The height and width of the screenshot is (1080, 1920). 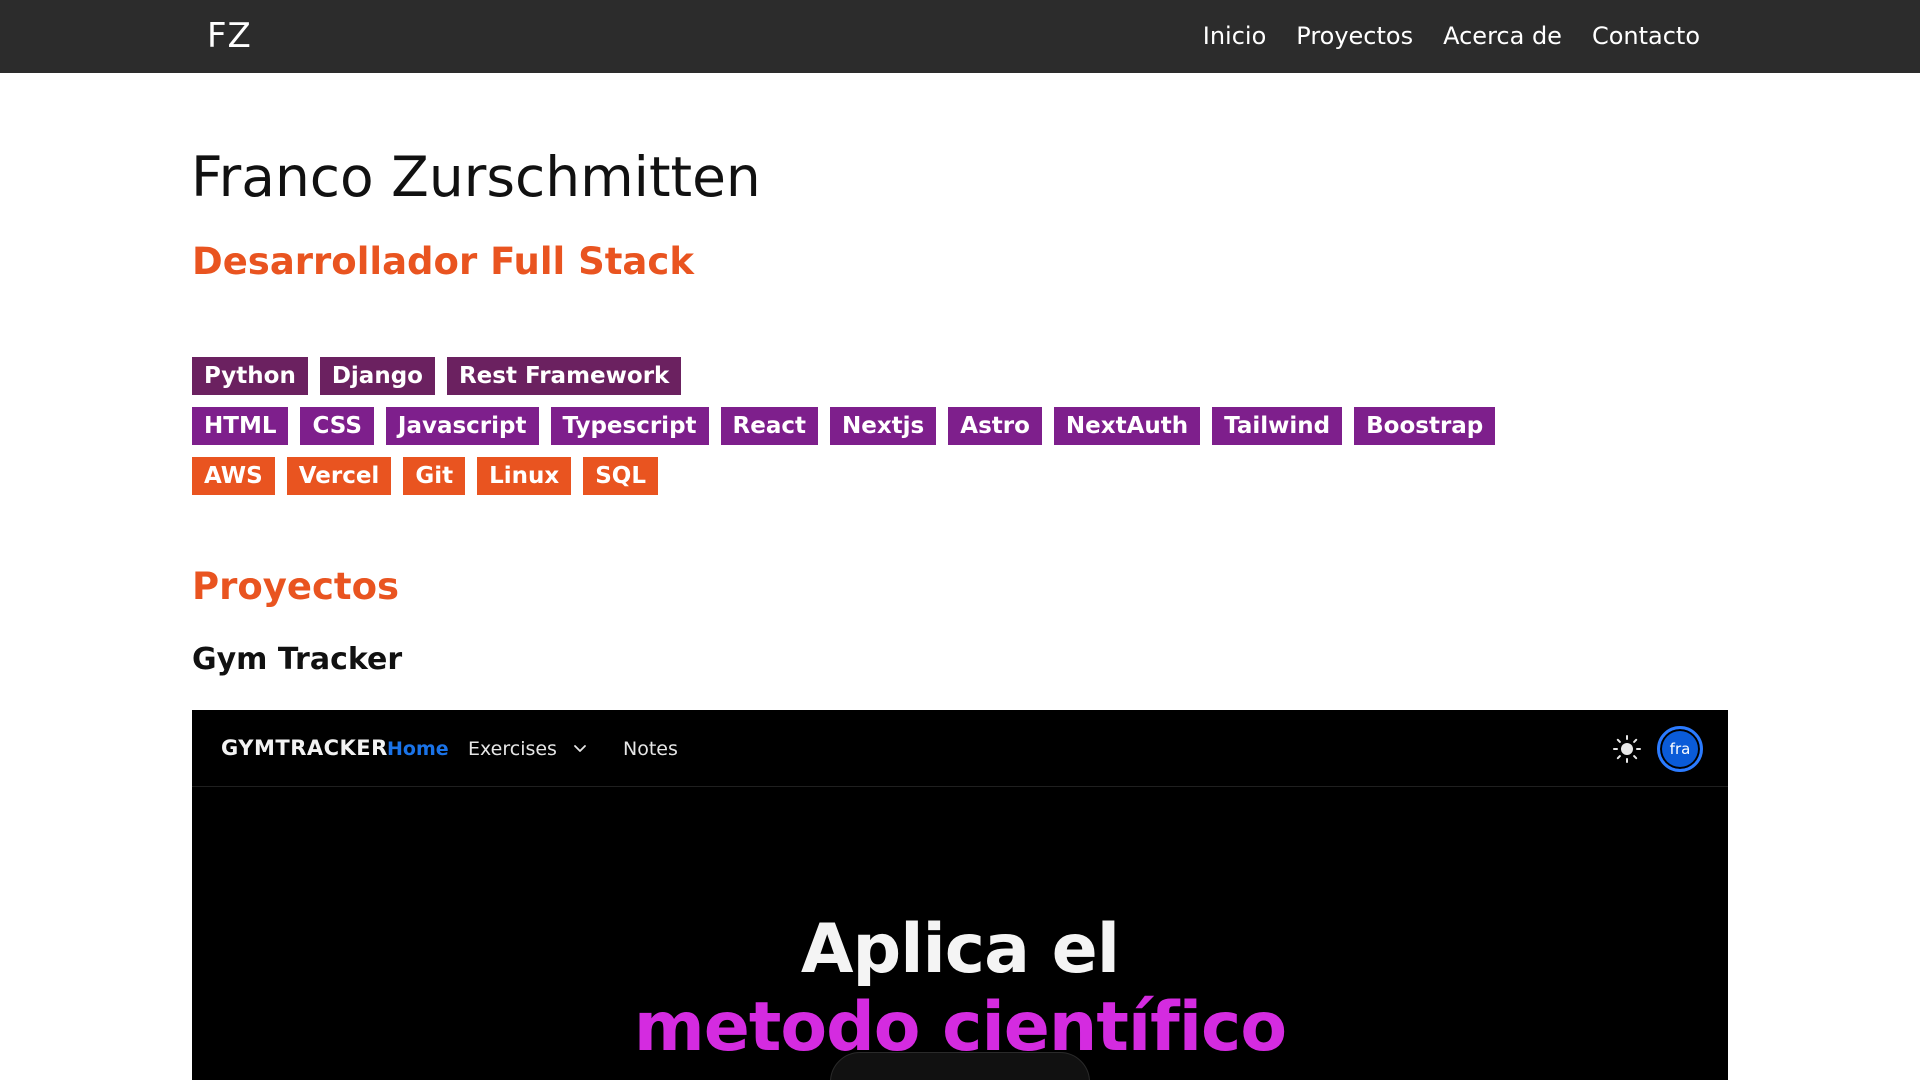 I want to click on skills-row-devops: AWS Vercel Git Linux SQL, so click(x=425, y=476).